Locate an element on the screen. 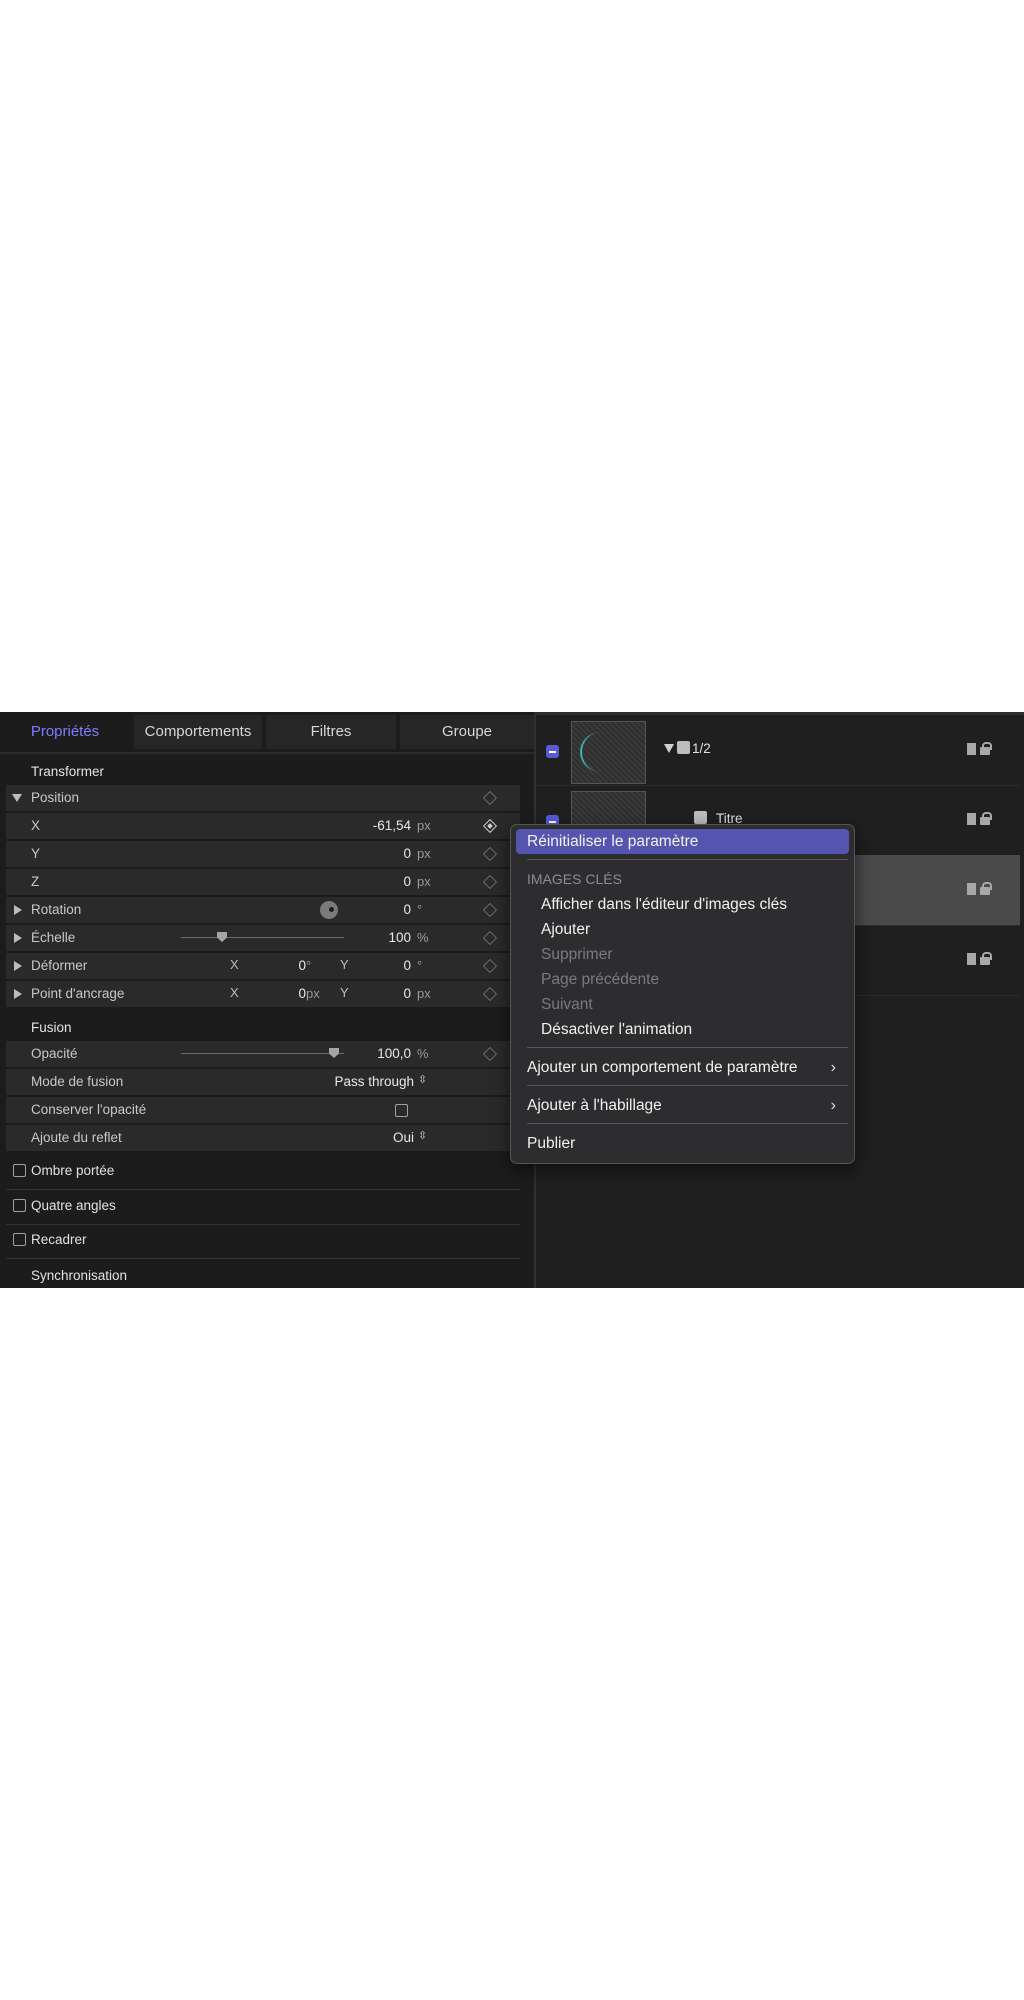 The height and width of the screenshot is (2000, 1024). rotation-label: Rotation is located at coordinates (56, 909).